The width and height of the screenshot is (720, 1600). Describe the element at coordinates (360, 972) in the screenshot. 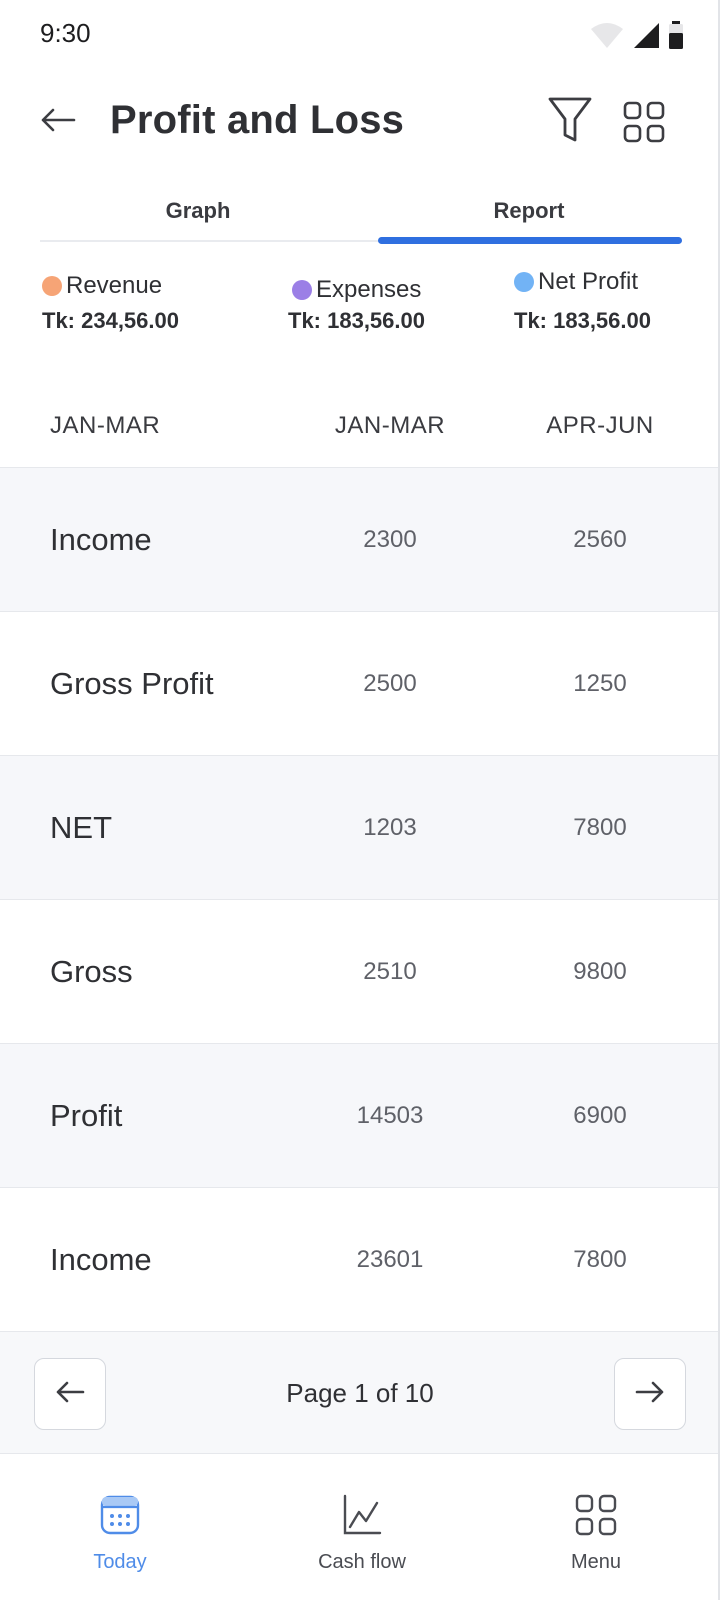

I see `table-row: Gross 2510 9800` at that location.